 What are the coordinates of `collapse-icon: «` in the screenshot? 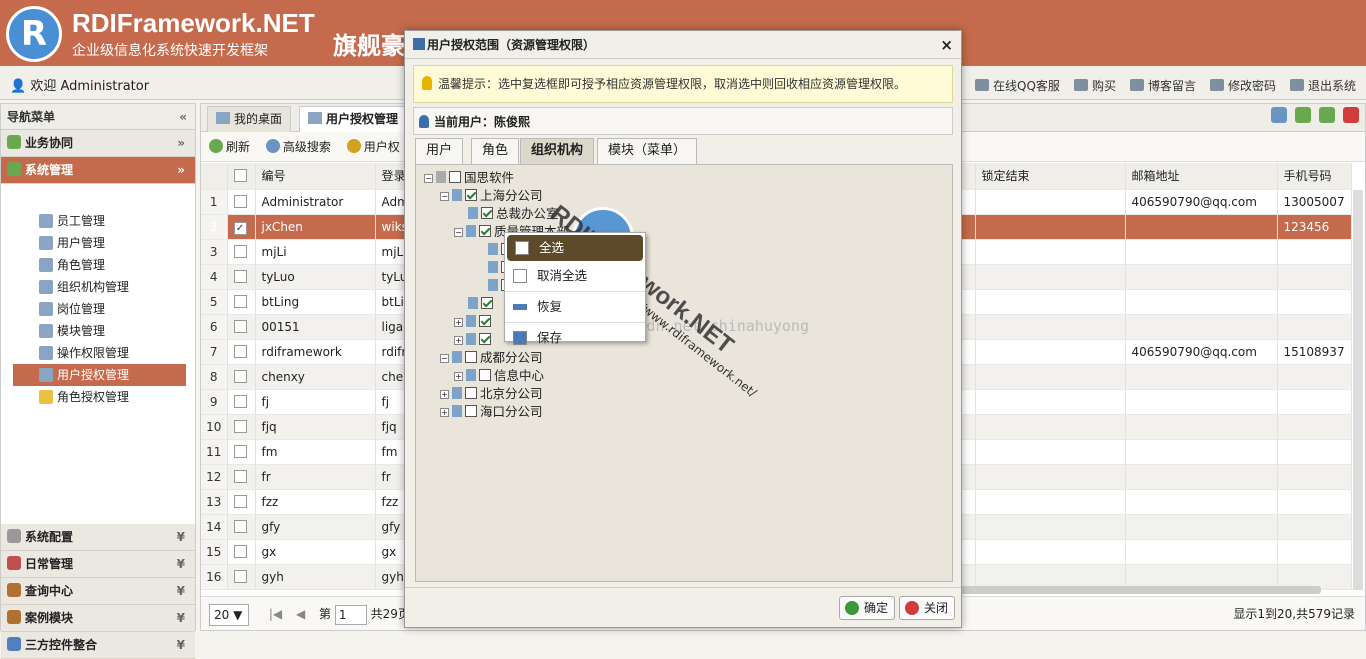 It's located at (183, 117).